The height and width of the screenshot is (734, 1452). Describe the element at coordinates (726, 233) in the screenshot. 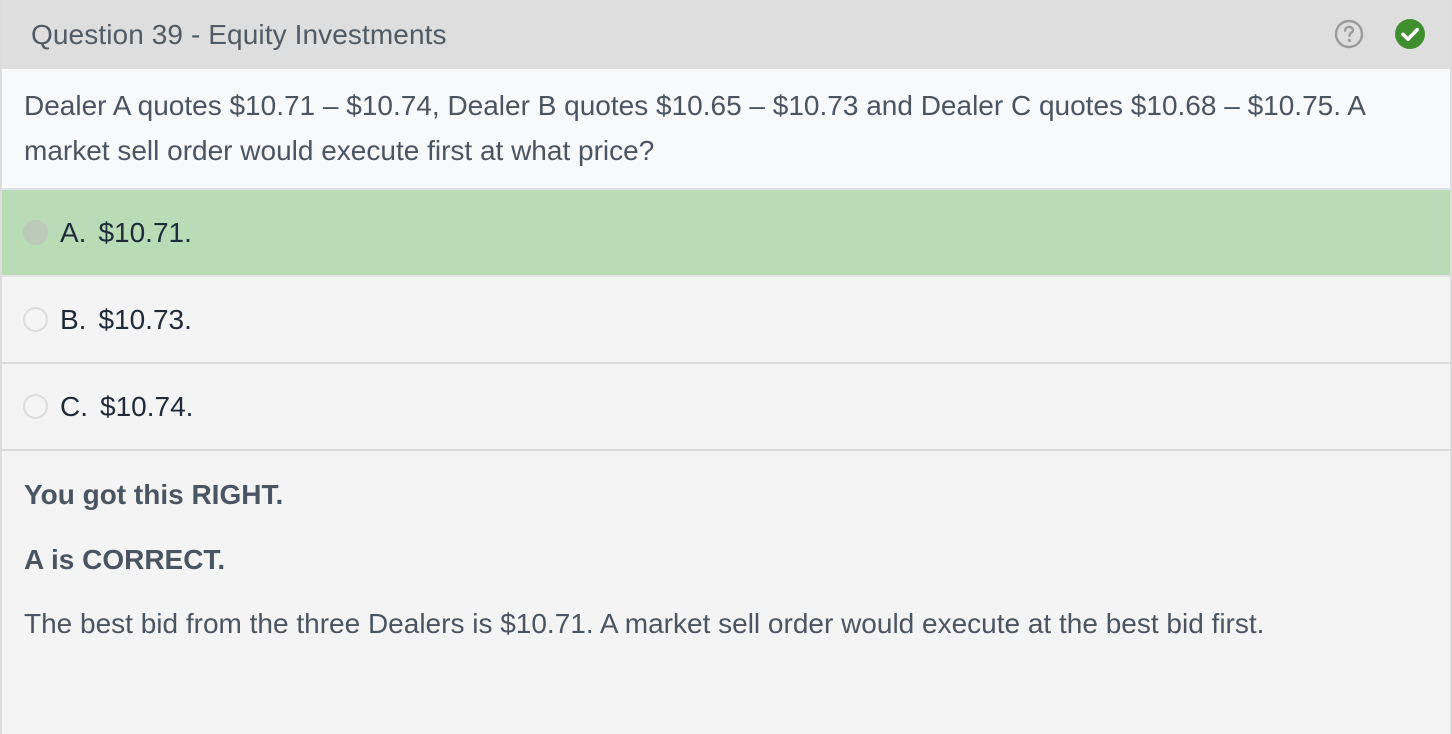

I see `answer-option-a: A. $10.71.` at that location.